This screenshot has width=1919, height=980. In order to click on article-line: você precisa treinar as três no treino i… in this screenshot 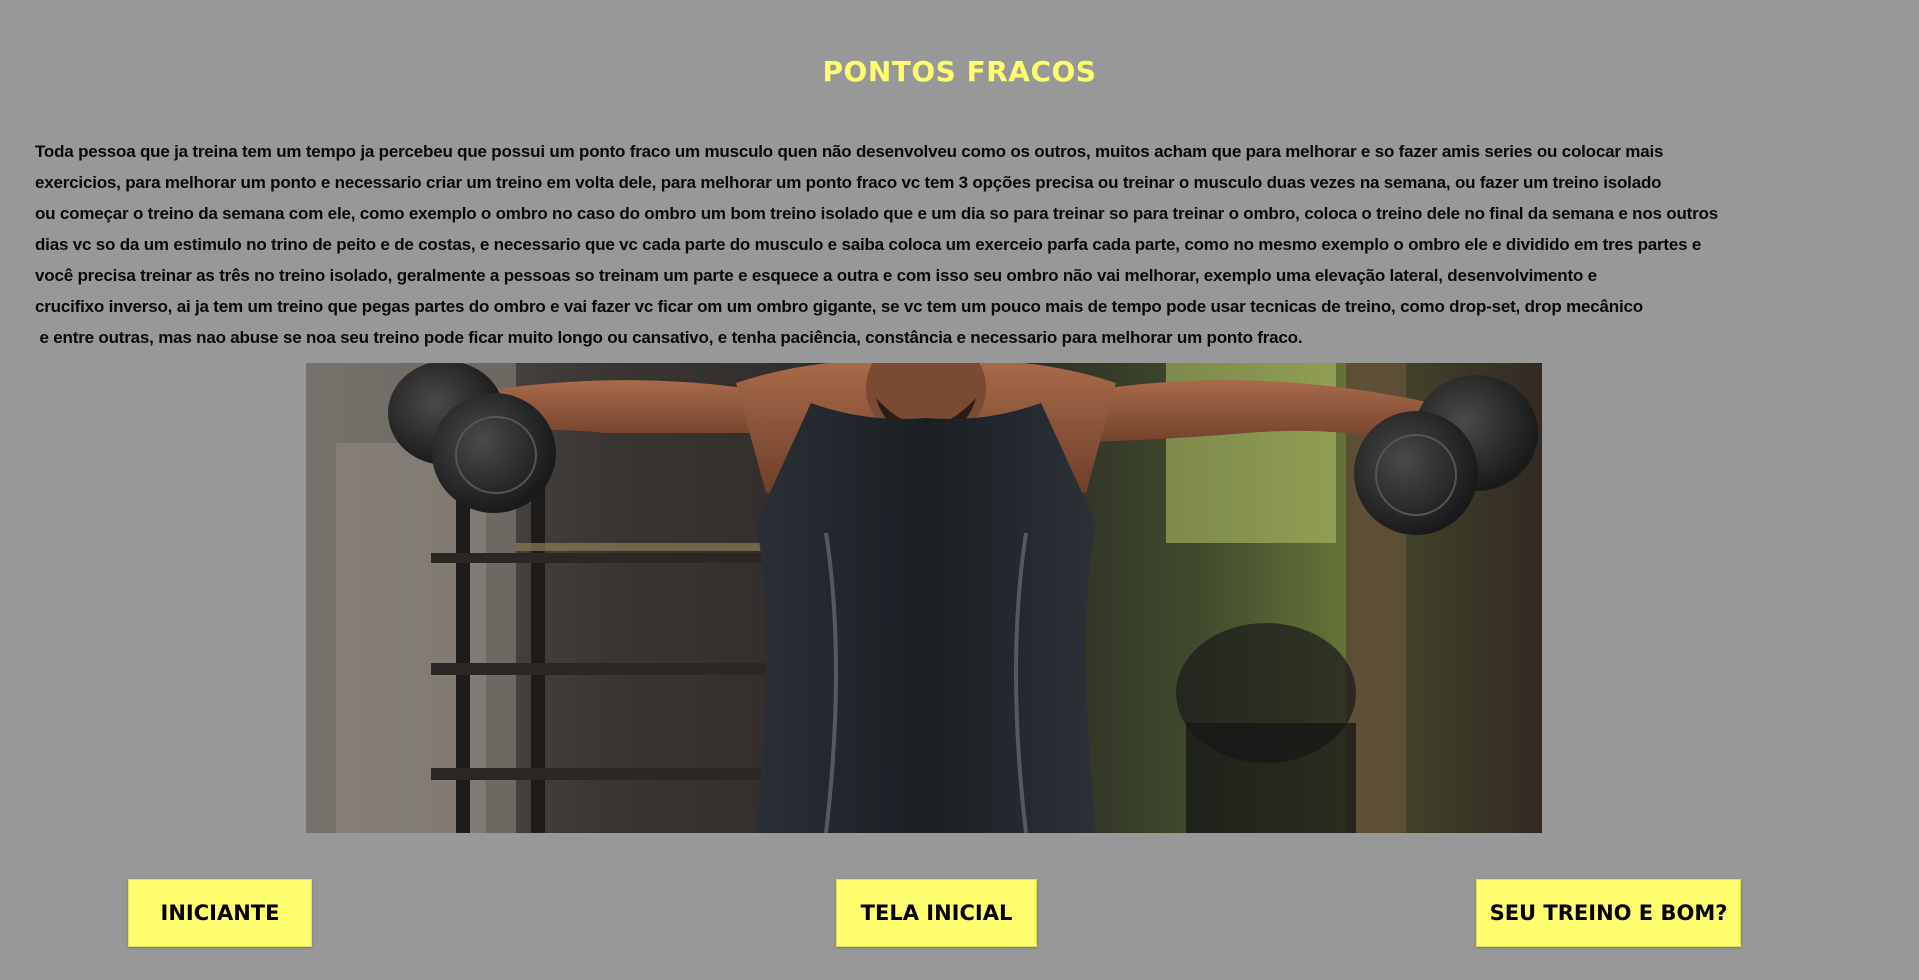, I will do `click(816, 275)`.